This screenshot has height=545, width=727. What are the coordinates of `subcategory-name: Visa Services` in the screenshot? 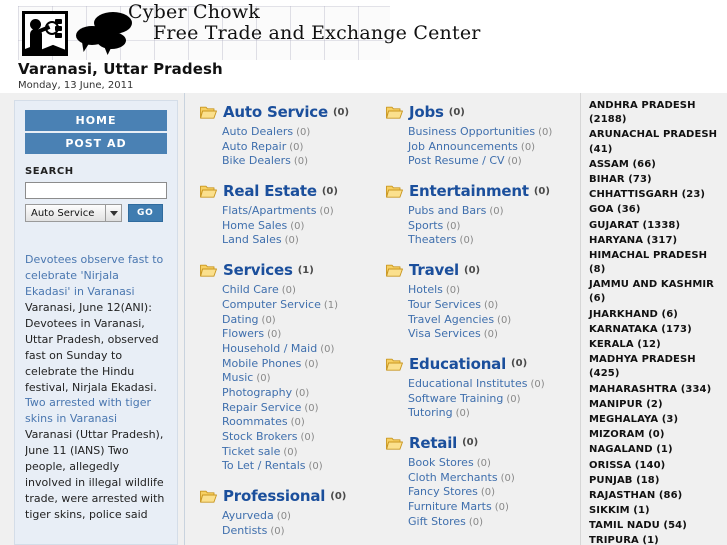 It's located at (444, 333).